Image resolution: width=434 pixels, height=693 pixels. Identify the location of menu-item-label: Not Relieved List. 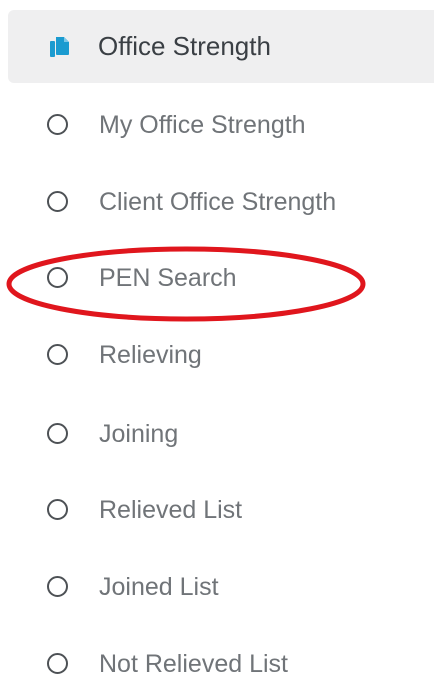
(193, 664).